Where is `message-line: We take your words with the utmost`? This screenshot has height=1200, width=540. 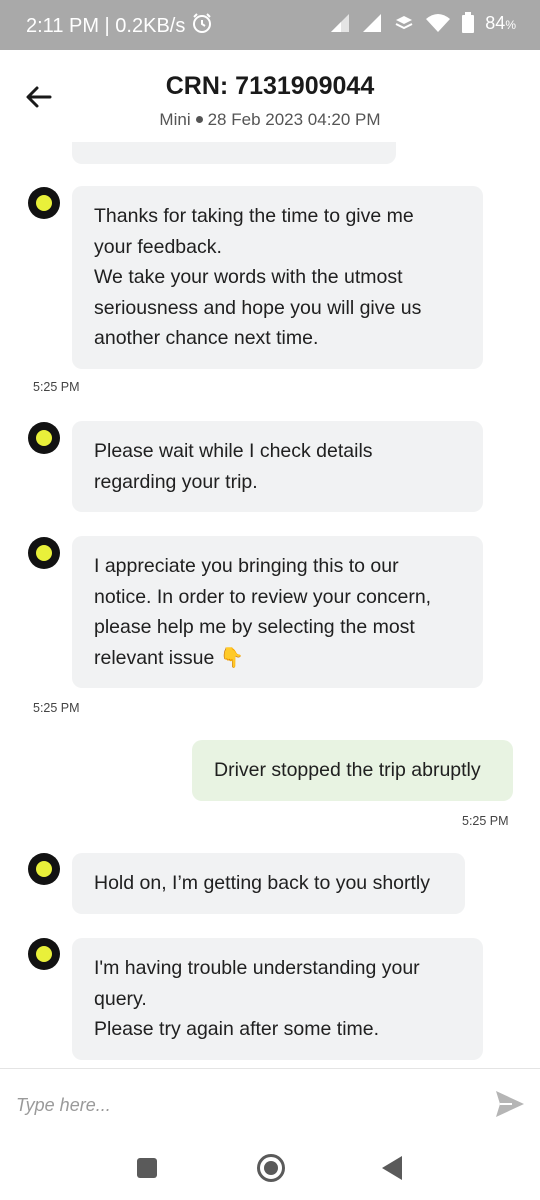
message-line: We take your words with the utmost is located at coordinates (248, 277).